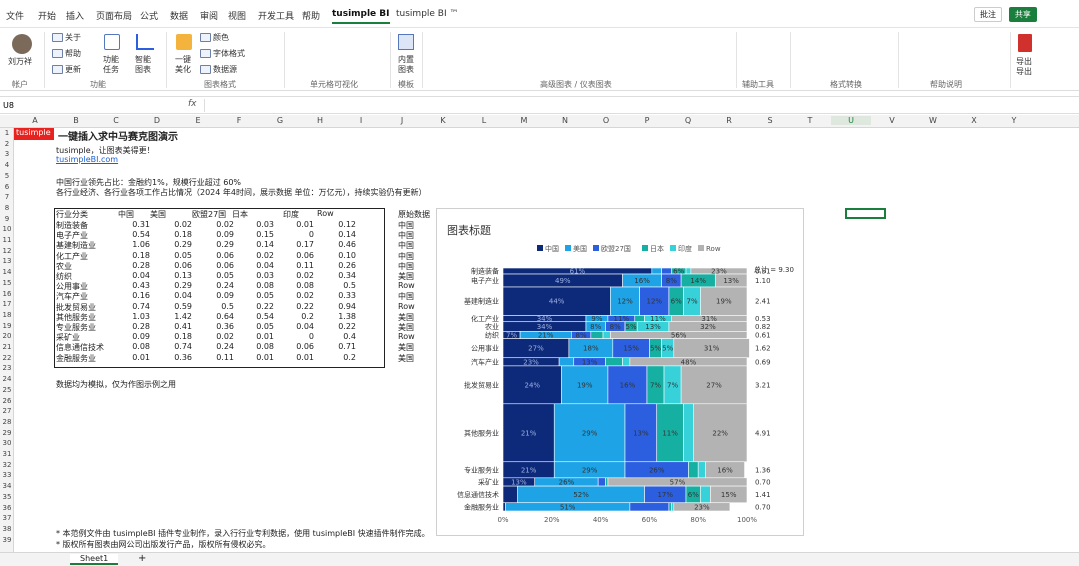 The height and width of the screenshot is (566, 1079). I want to click on column-header: Q, so click(688, 120).